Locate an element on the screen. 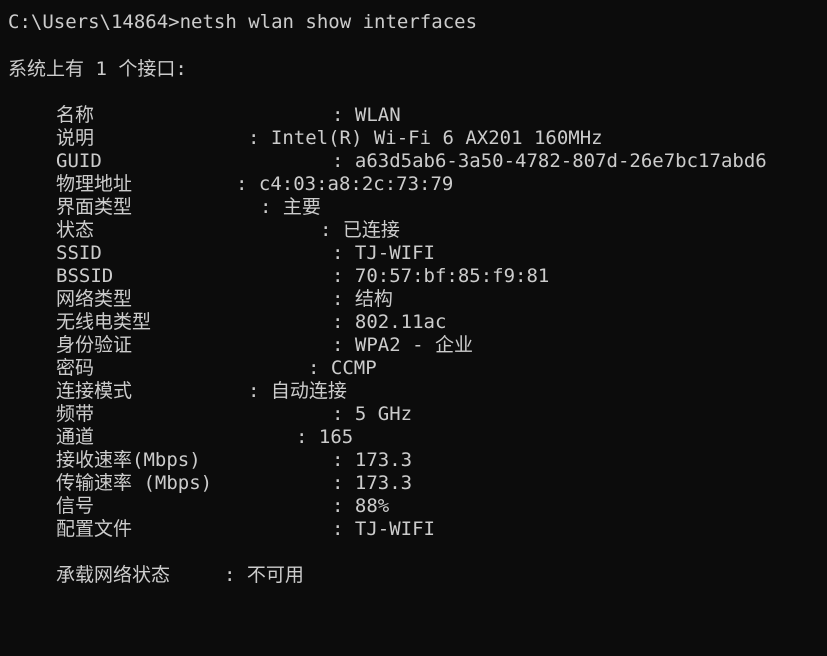 The image size is (827, 656). detail-key: 物理地址 is located at coordinates (94, 184).